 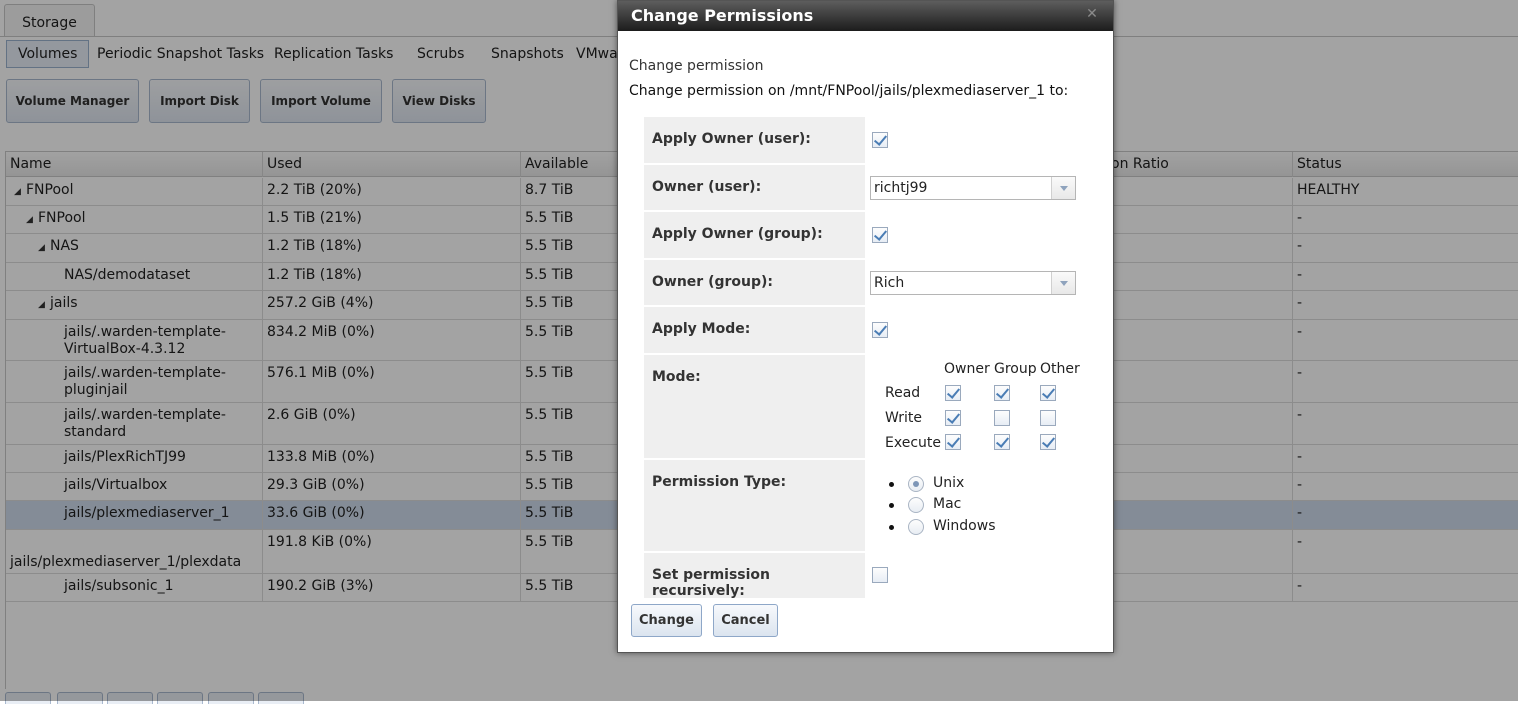 I want to click on permission-type-row: Permission Type: Unix Mac Windows, so click(x=861, y=505).